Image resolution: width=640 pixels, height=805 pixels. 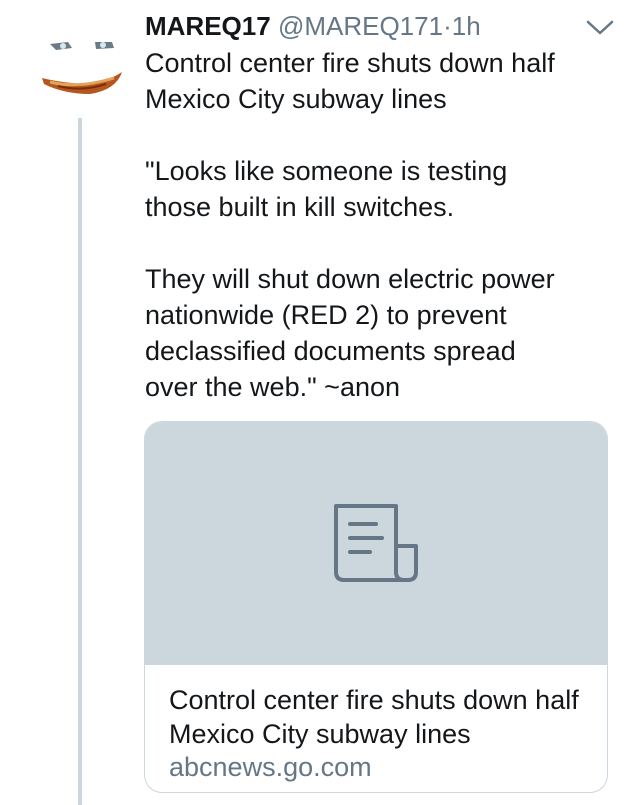 I want to click on chevron-down-icon, so click(x=600, y=27).